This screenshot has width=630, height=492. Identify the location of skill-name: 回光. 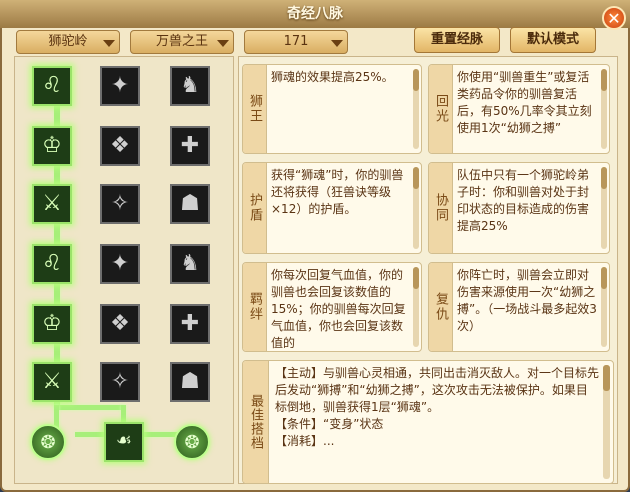
(441, 109).